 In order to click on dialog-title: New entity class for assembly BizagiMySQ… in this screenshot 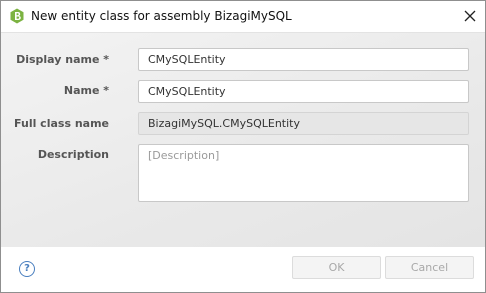, I will do `click(161, 16)`.